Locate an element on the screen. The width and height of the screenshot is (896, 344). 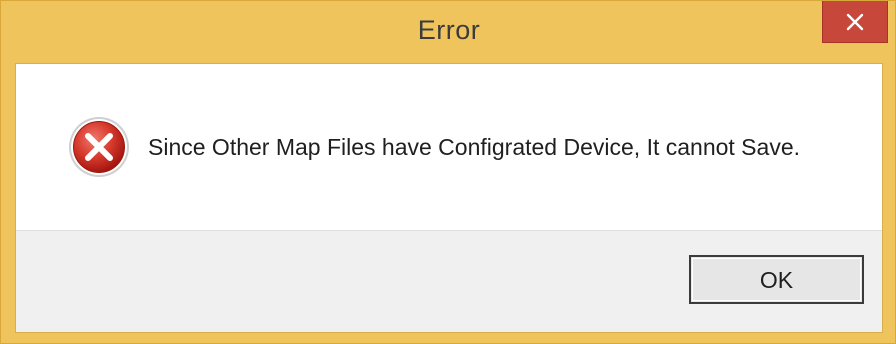
close-button is located at coordinates (855, 22).